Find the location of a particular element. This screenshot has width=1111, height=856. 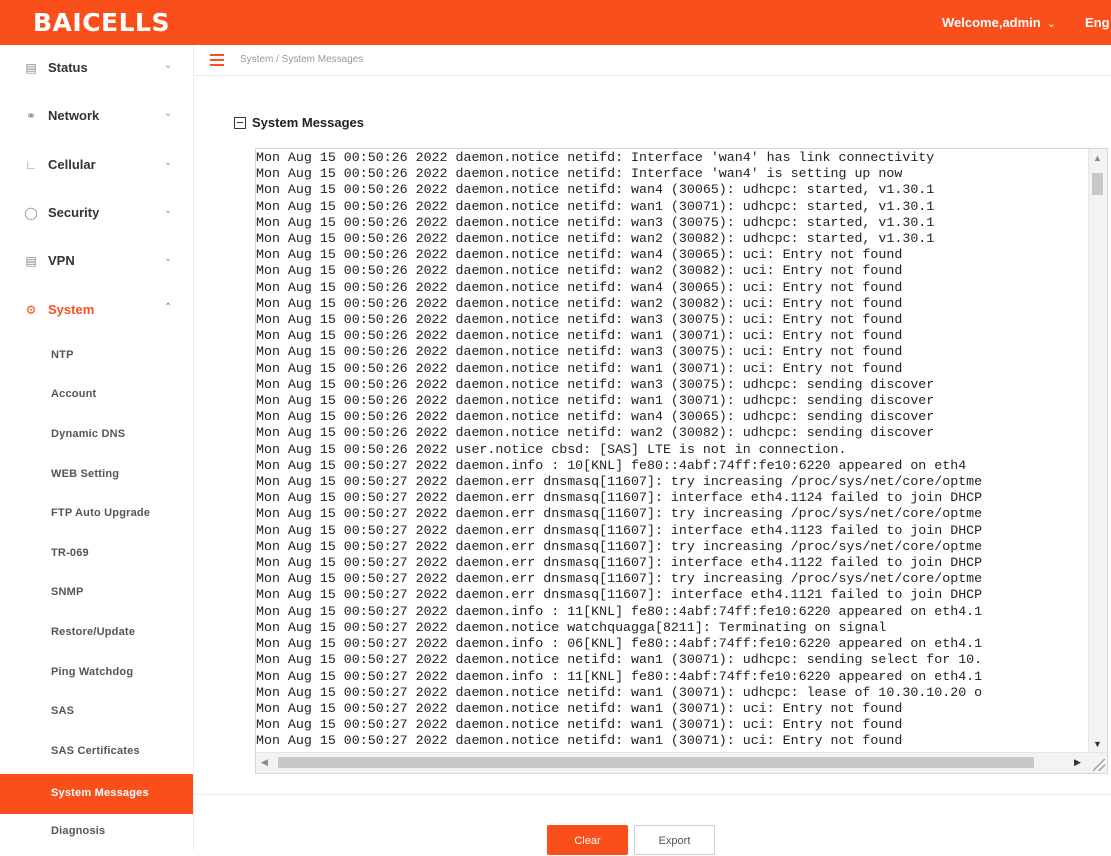

sidebar-item-label: SAS Certificates is located at coordinates (95, 751).